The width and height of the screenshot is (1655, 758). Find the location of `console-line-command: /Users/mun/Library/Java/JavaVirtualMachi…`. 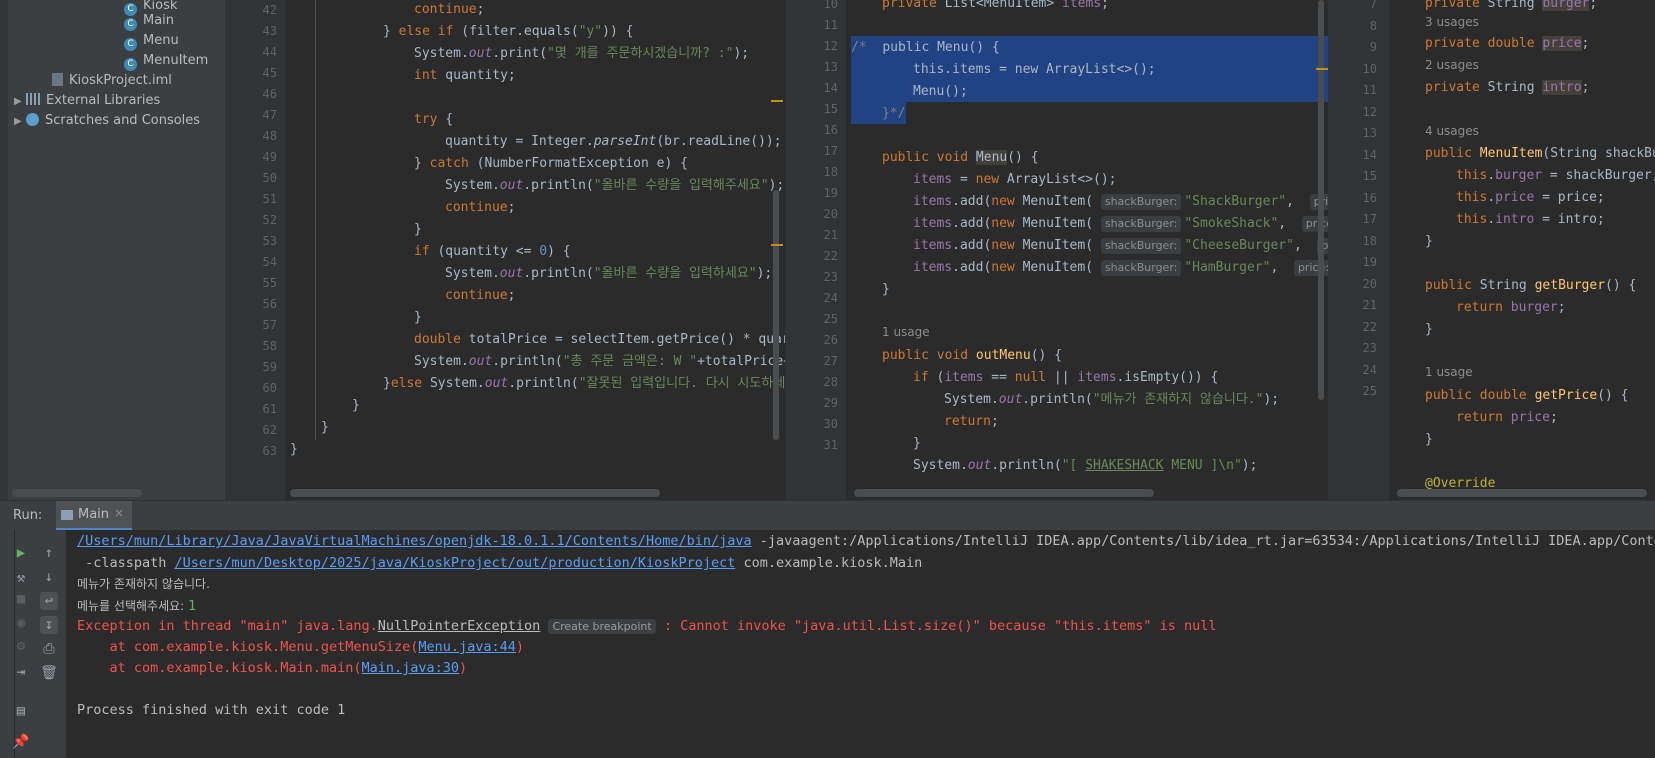

console-line-command: /Users/mun/Library/Java/JavaVirtualMachi… is located at coordinates (866, 541).